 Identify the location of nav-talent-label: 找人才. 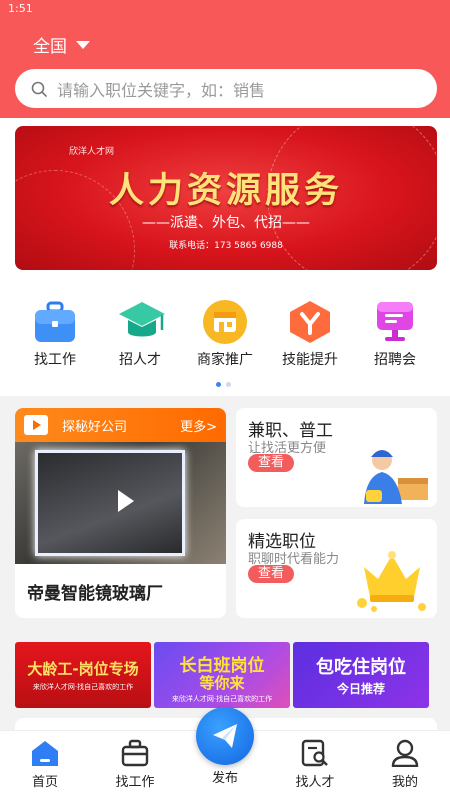
(315, 782).